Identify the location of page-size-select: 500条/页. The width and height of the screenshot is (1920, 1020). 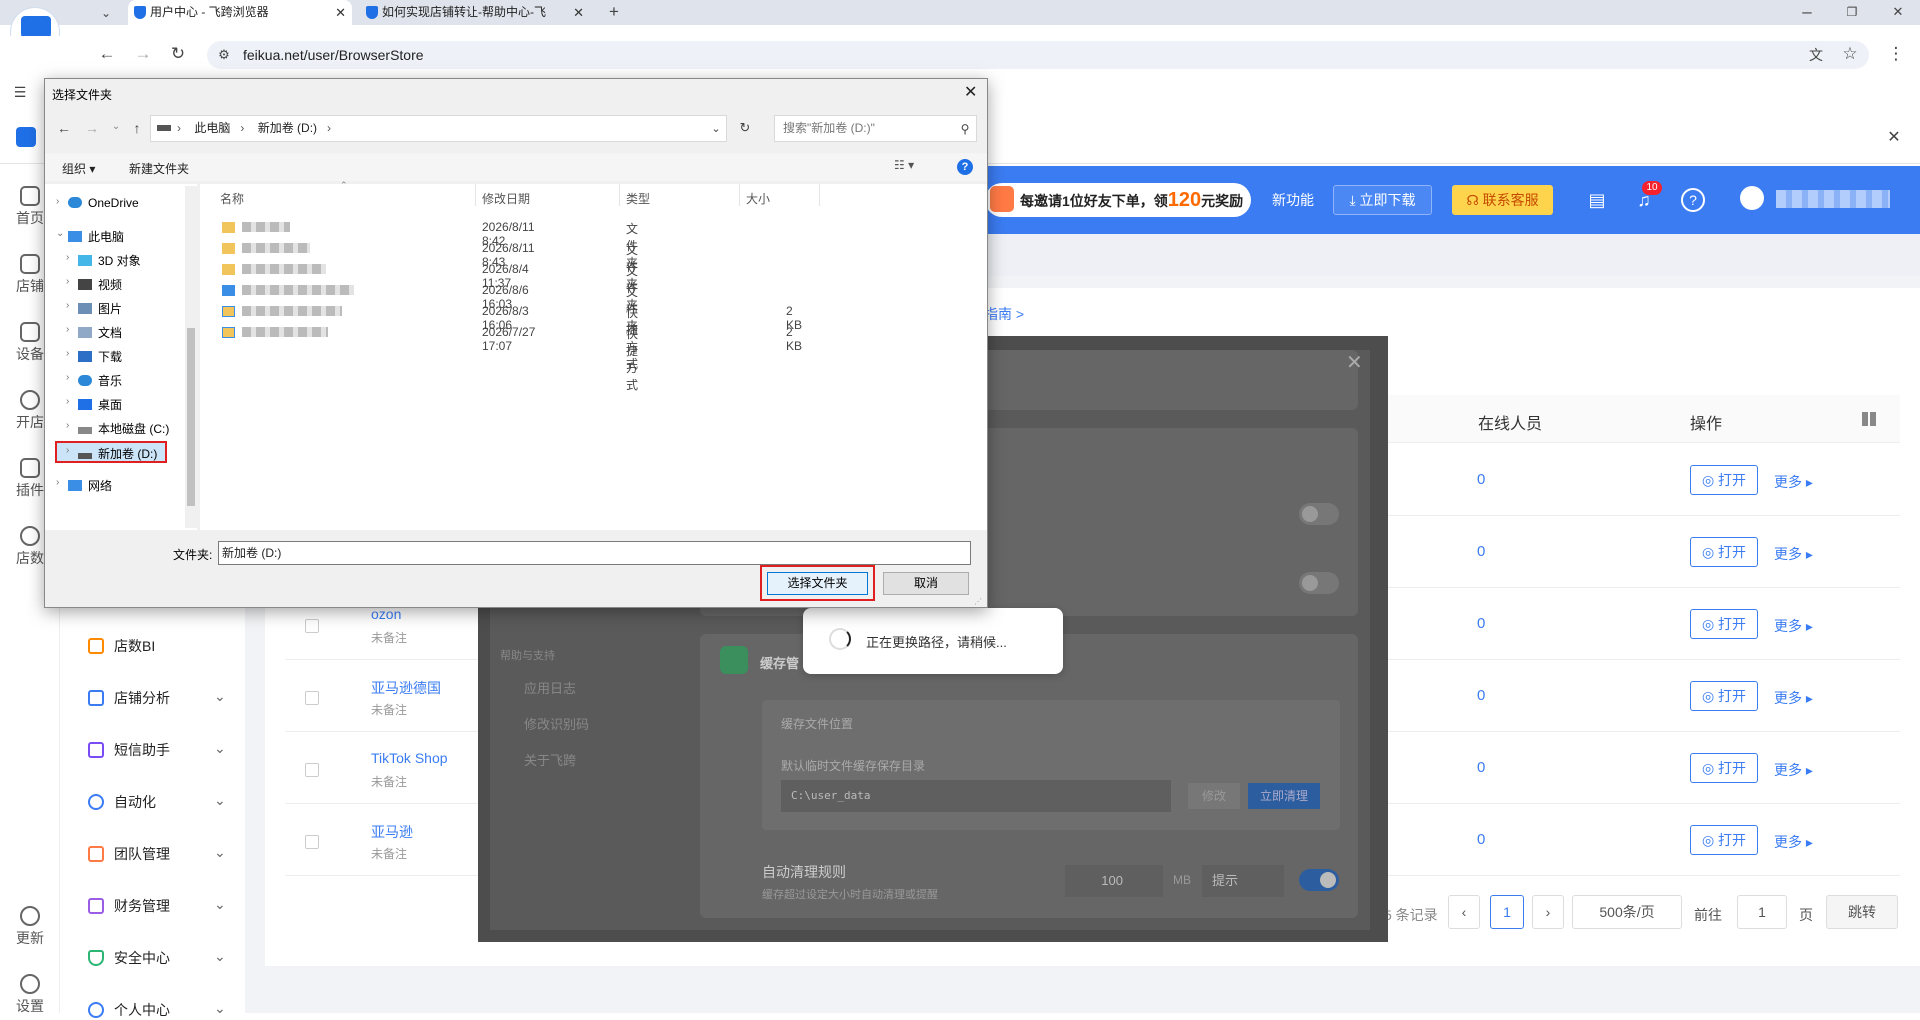
(1627, 912).